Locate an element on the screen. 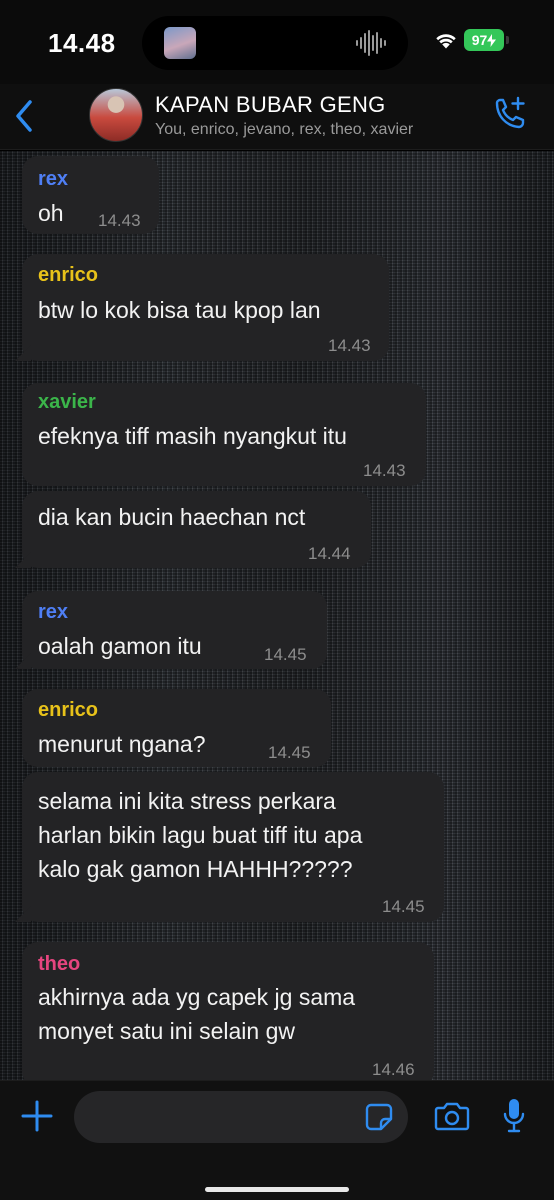  group-members: You, enrico, jevano, rex, theo, xavier is located at coordinates (284, 130).